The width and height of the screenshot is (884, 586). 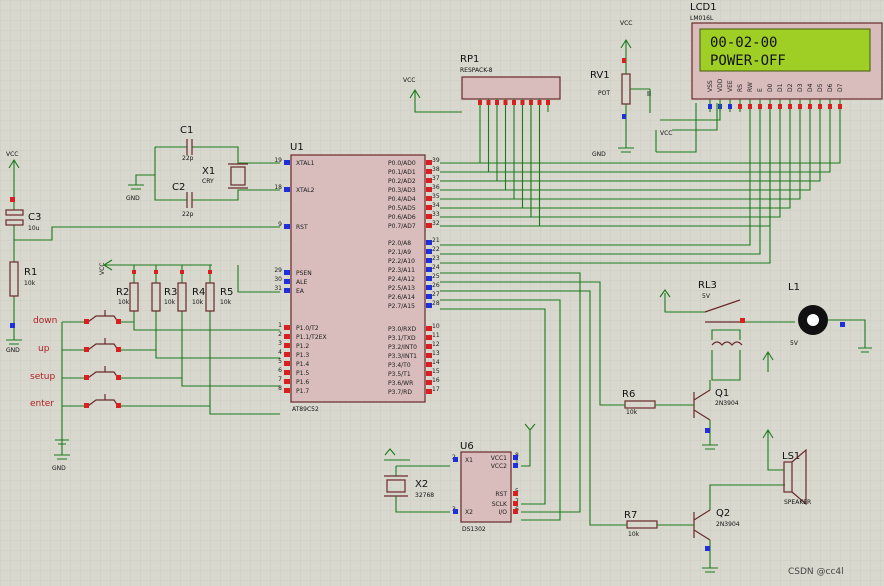 I want to click on mcu-pin-number: 17, so click(x=436, y=389).